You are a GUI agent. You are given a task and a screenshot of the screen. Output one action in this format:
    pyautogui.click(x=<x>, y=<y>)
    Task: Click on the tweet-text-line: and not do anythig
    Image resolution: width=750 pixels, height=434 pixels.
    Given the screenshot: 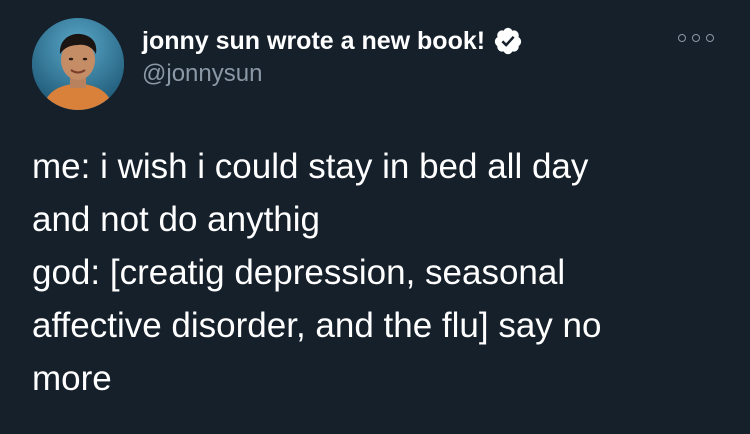 What is the action you would take?
    pyautogui.click(x=176, y=219)
    